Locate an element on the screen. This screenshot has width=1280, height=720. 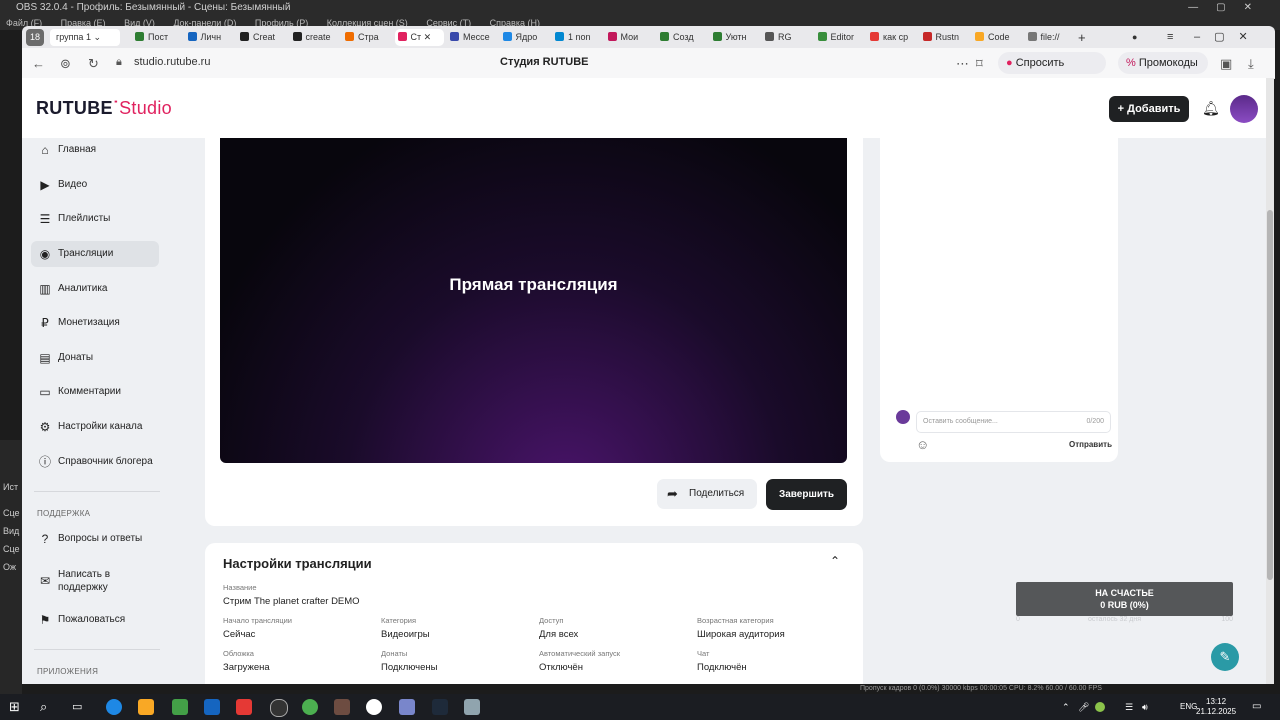
sidebar-item-label: Комментарии is located at coordinates (89, 391).